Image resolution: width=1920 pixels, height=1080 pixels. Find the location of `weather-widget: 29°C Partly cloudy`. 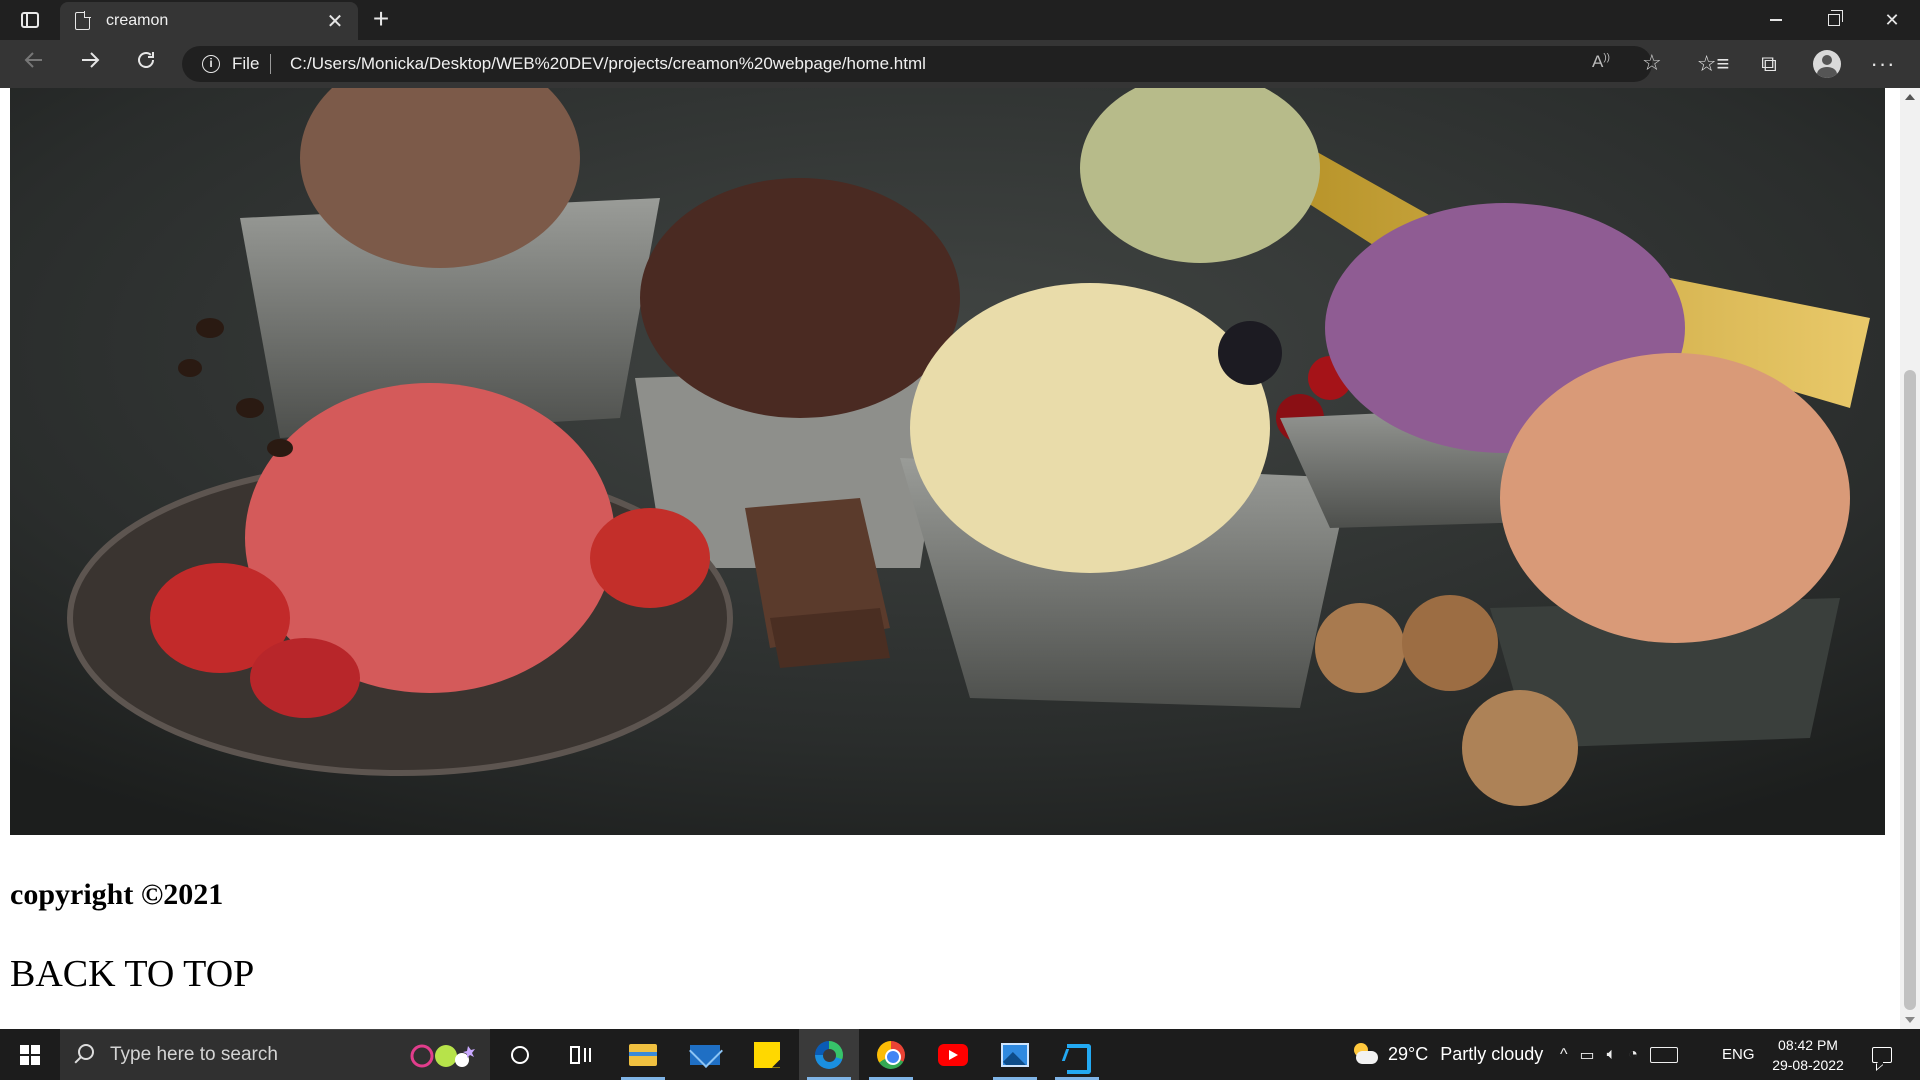

weather-widget: 29°C Partly cloudy is located at coordinates (1446, 1054).